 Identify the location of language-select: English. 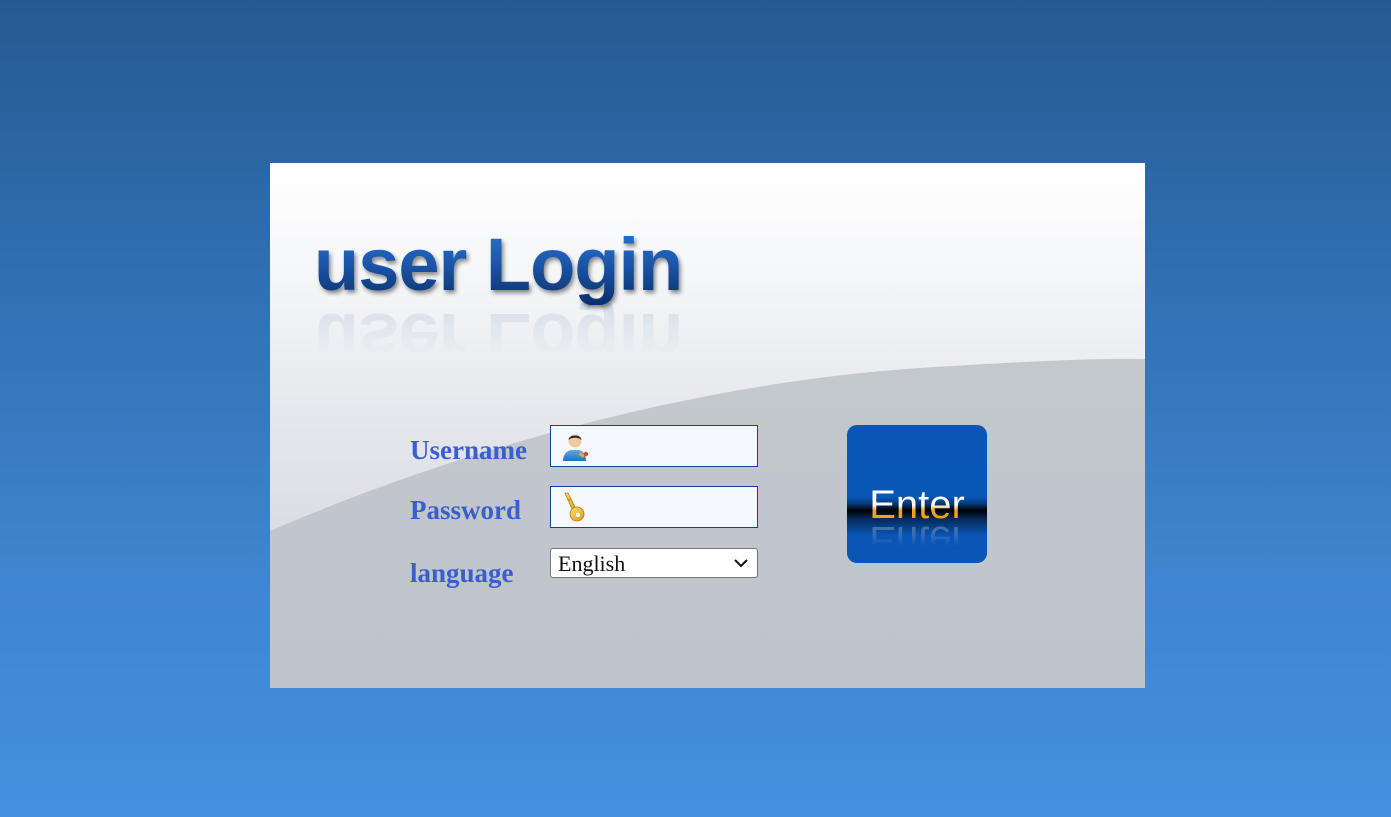
(654, 563).